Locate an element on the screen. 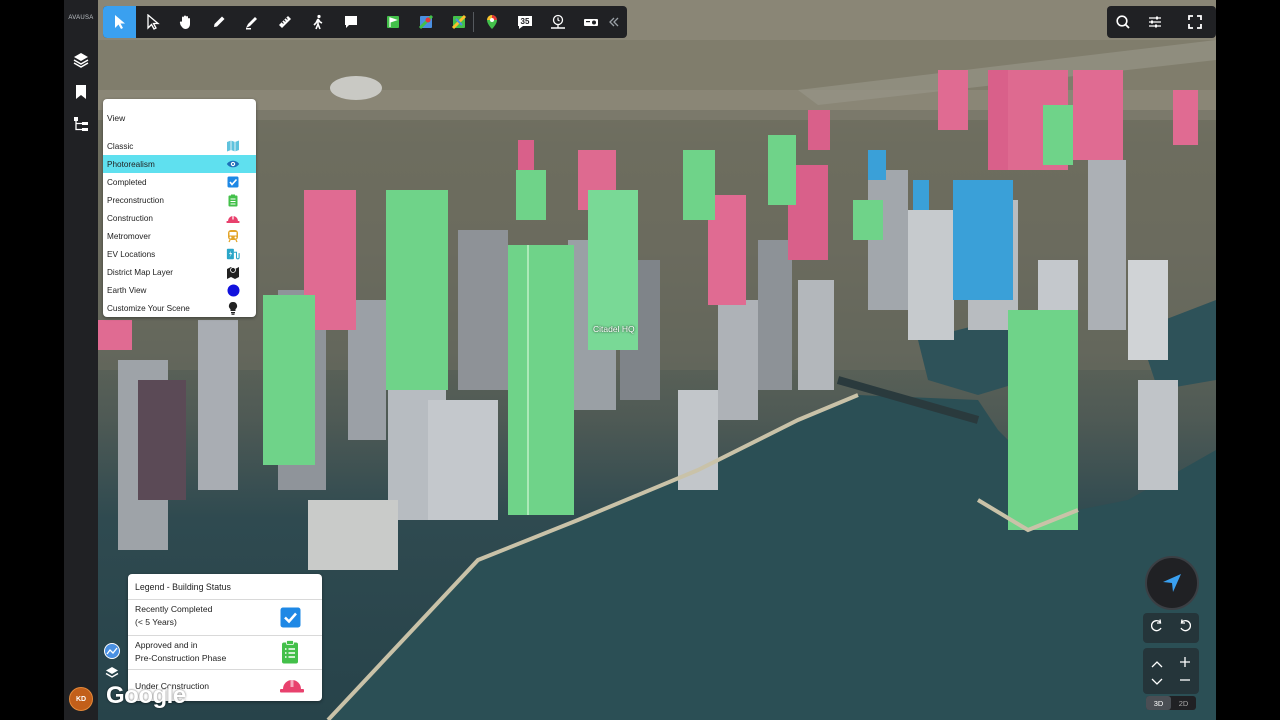 The height and width of the screenshot is (720, 1280). map-pin-icon is located at coordinates (425, 22).